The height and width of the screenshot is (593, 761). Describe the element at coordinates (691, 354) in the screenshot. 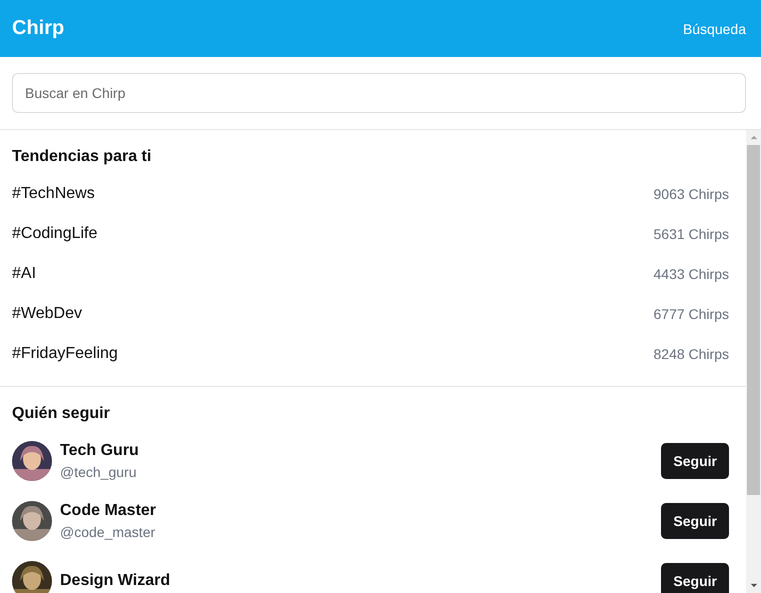

I see `trend-count: 8248 Chirps` at that location.